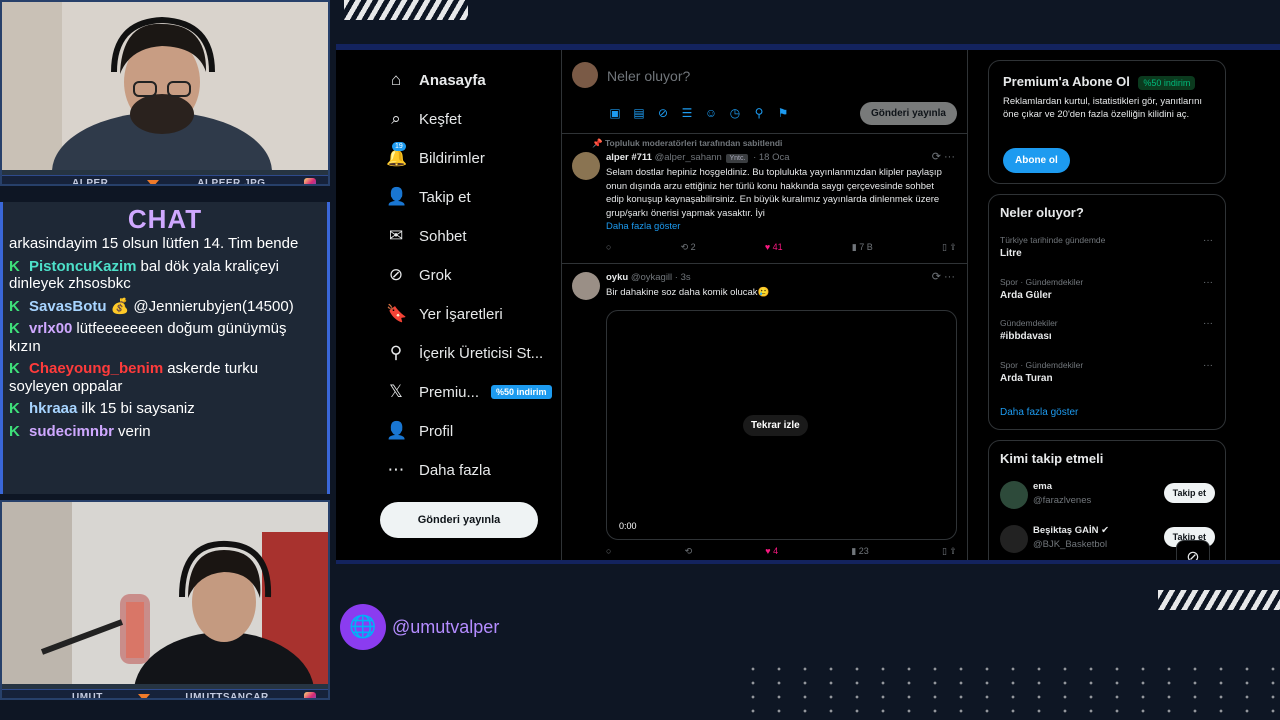  Describe the element at coordinates (759, 113) in the screenshot. I see `location-icon: ⚲` at that location.